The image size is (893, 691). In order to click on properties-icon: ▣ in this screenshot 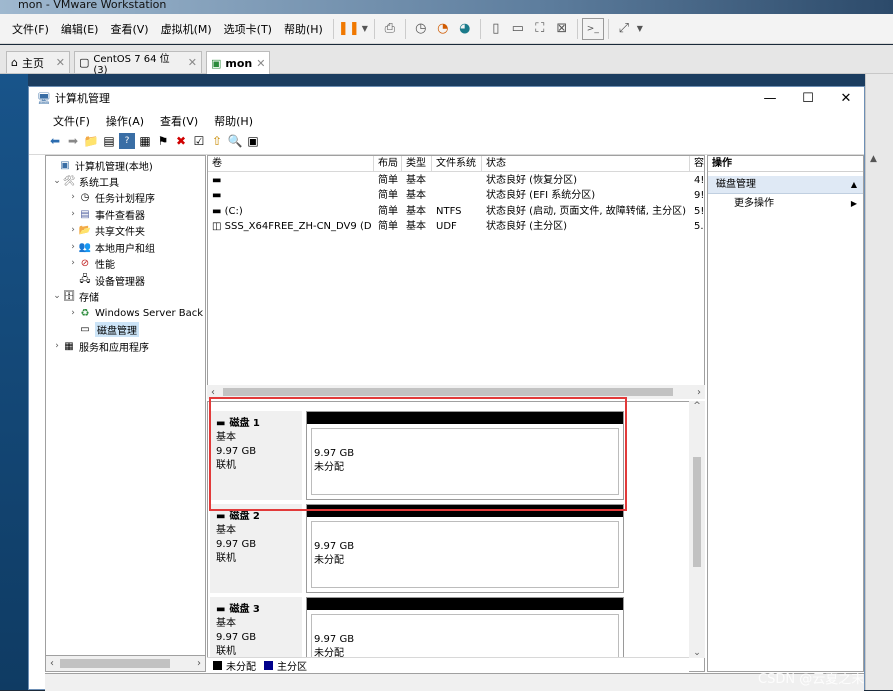, I will do `click(253, 141)`.